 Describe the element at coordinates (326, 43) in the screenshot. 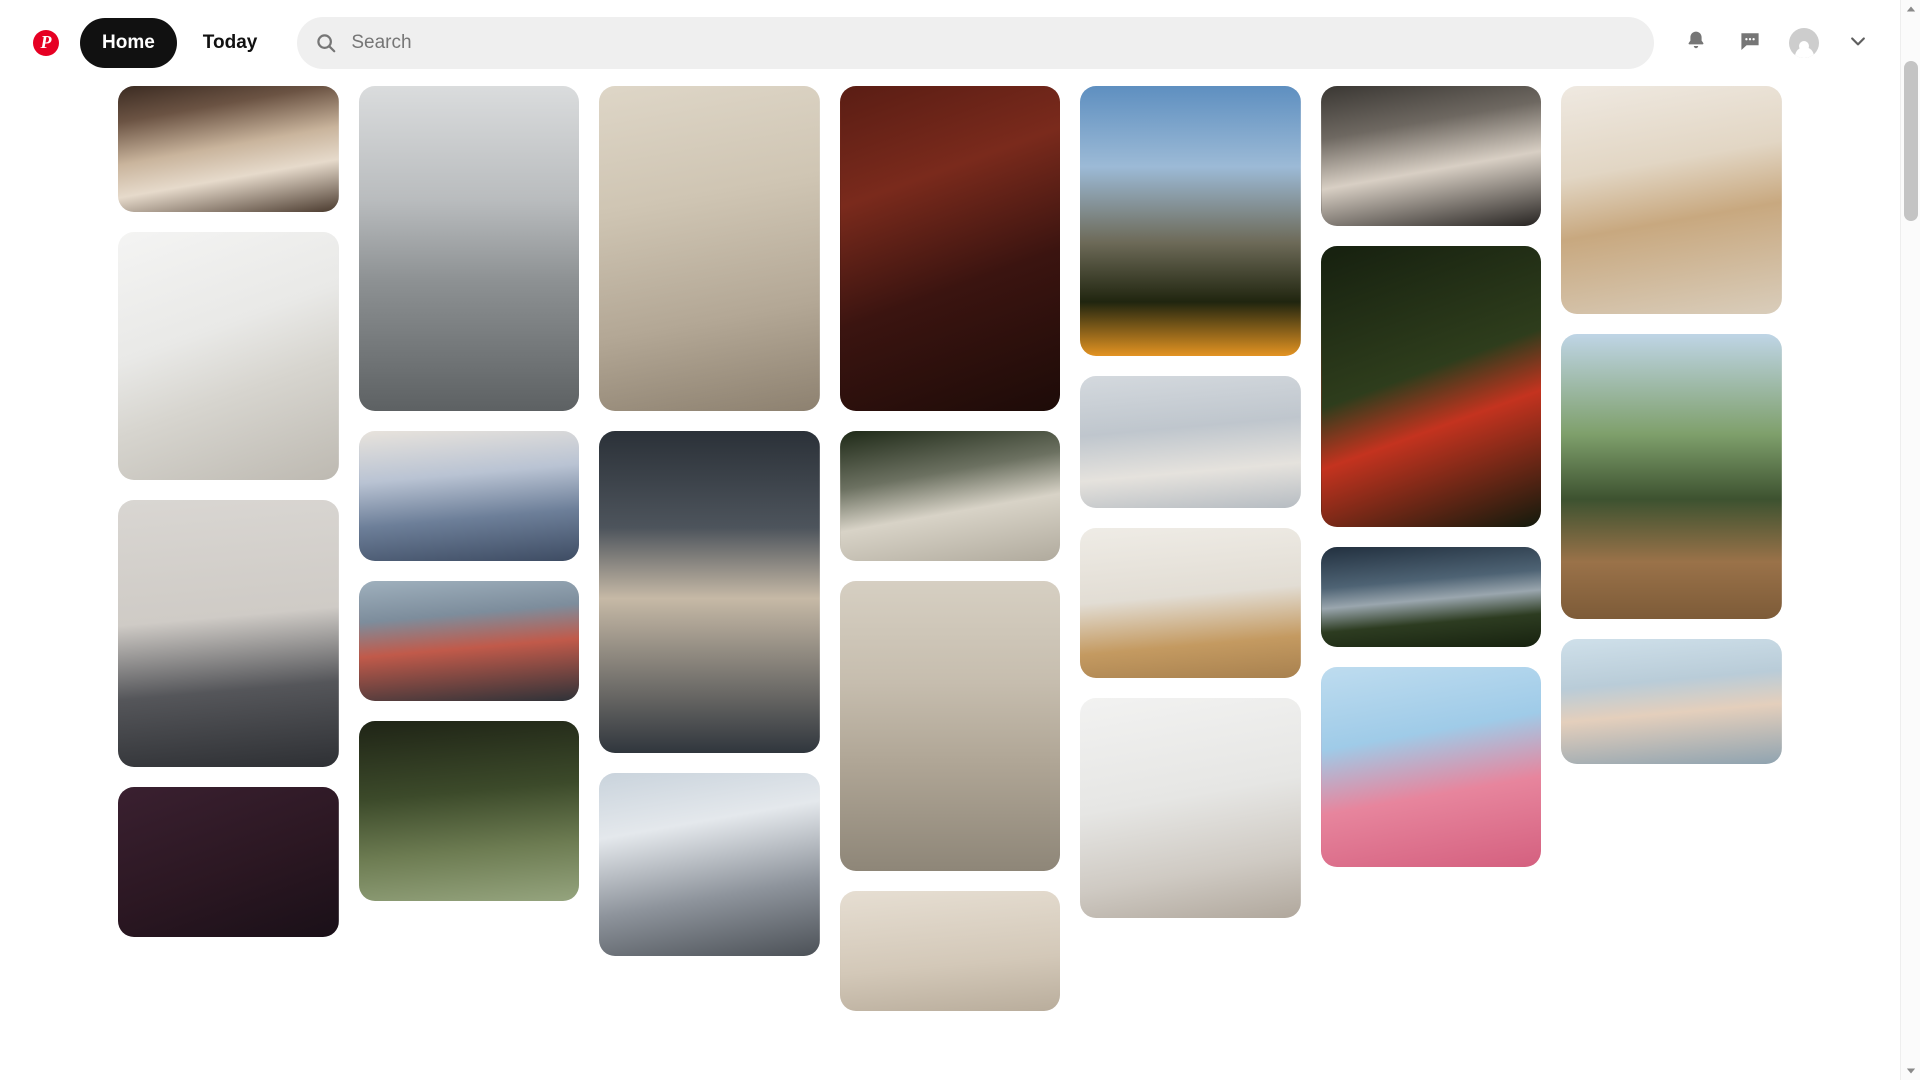

I see `search-icon` at that location.